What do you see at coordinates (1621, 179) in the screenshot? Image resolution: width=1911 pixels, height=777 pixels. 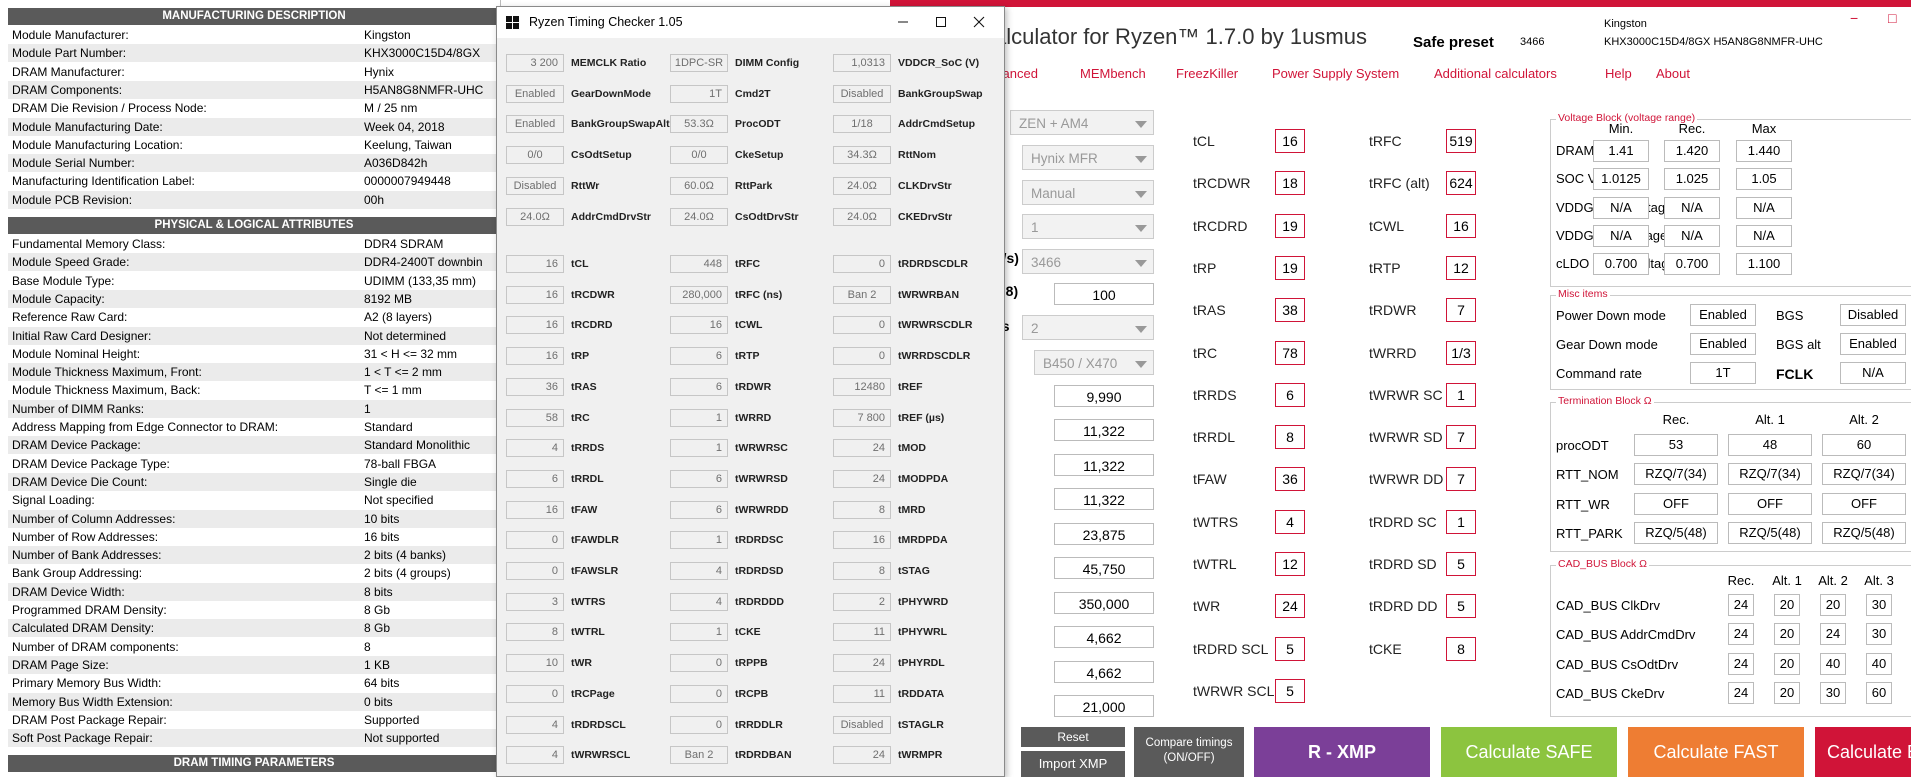 I see `voltage-value: 1.0125` at bounding box center [1621, 179].